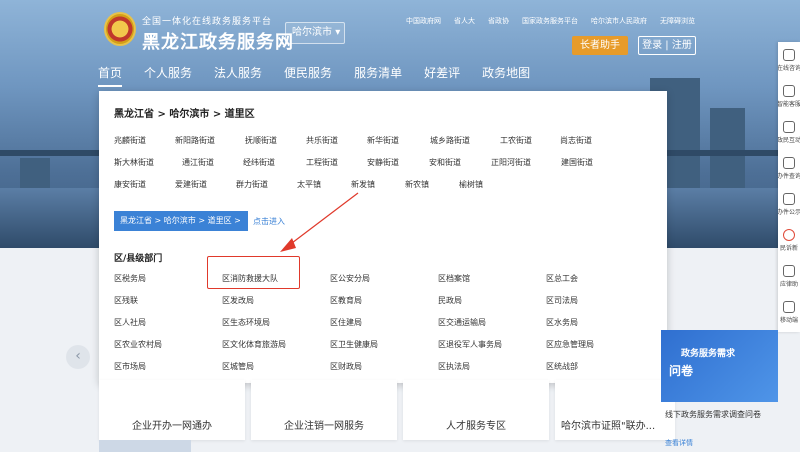 Image resolution: width=800 pixels, height=452 pixels. What do you see at coordinates (679, 443) in the screenshot?
I see `promo-more-link: 查看详情` at bounding box center [679, 443].